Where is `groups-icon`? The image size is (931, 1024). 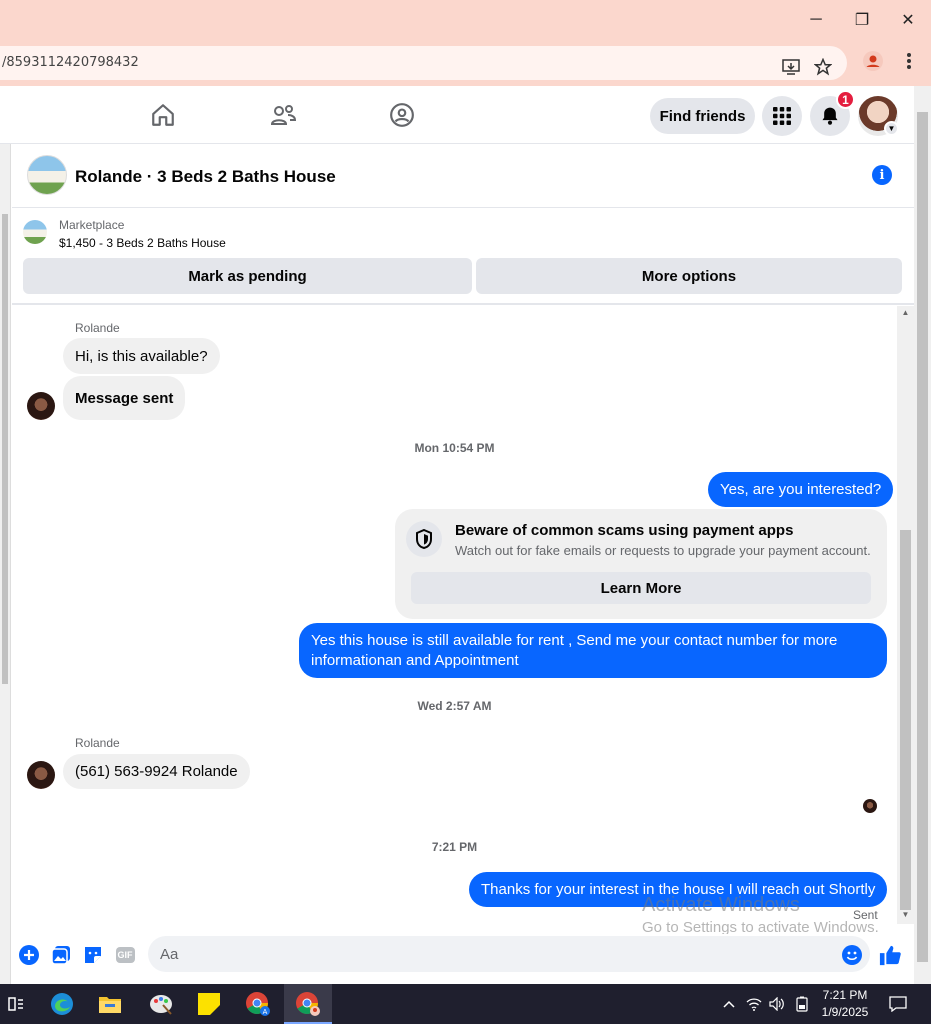 groups-icon is located at coordinates (402, 115).